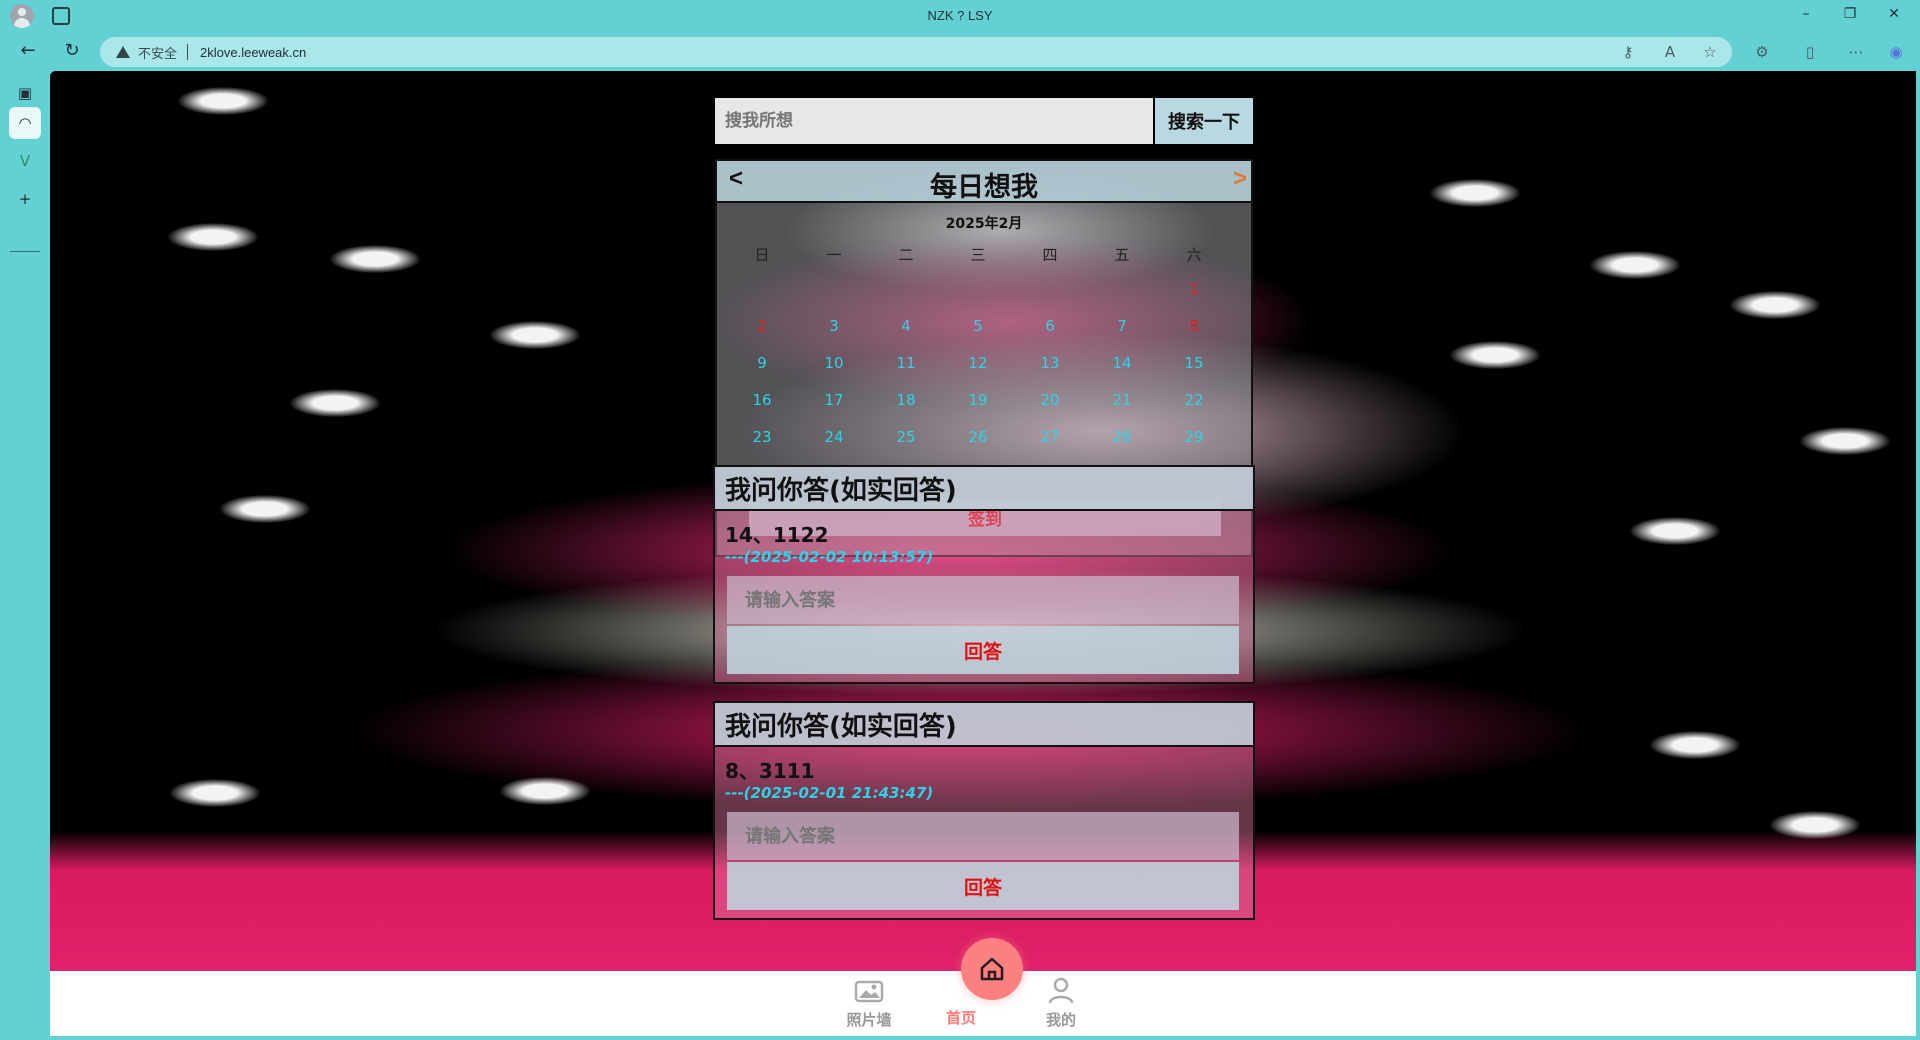 The width and height of the screenshot is (1920, 1040). I want to click on restore-button: ❐, so click(1850, 14).